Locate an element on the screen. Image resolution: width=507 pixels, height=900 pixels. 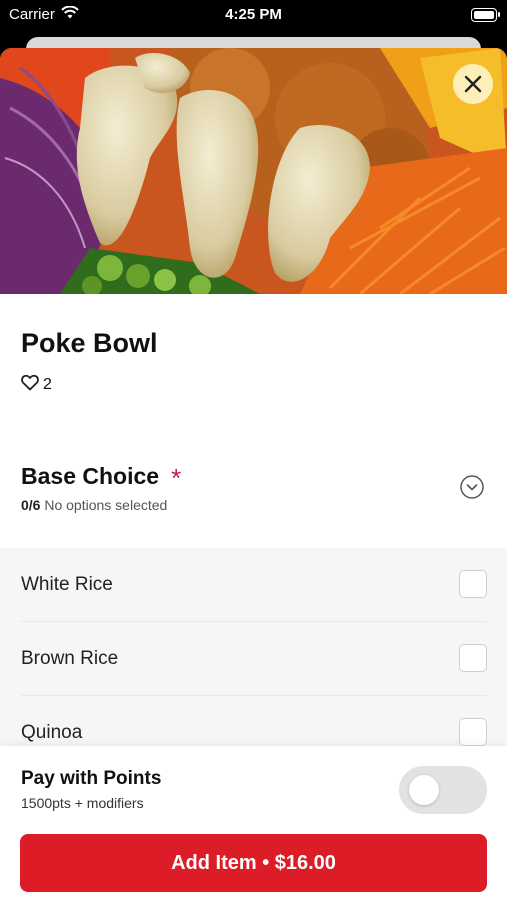
required-marker: * is located at coordinates (176, 478).